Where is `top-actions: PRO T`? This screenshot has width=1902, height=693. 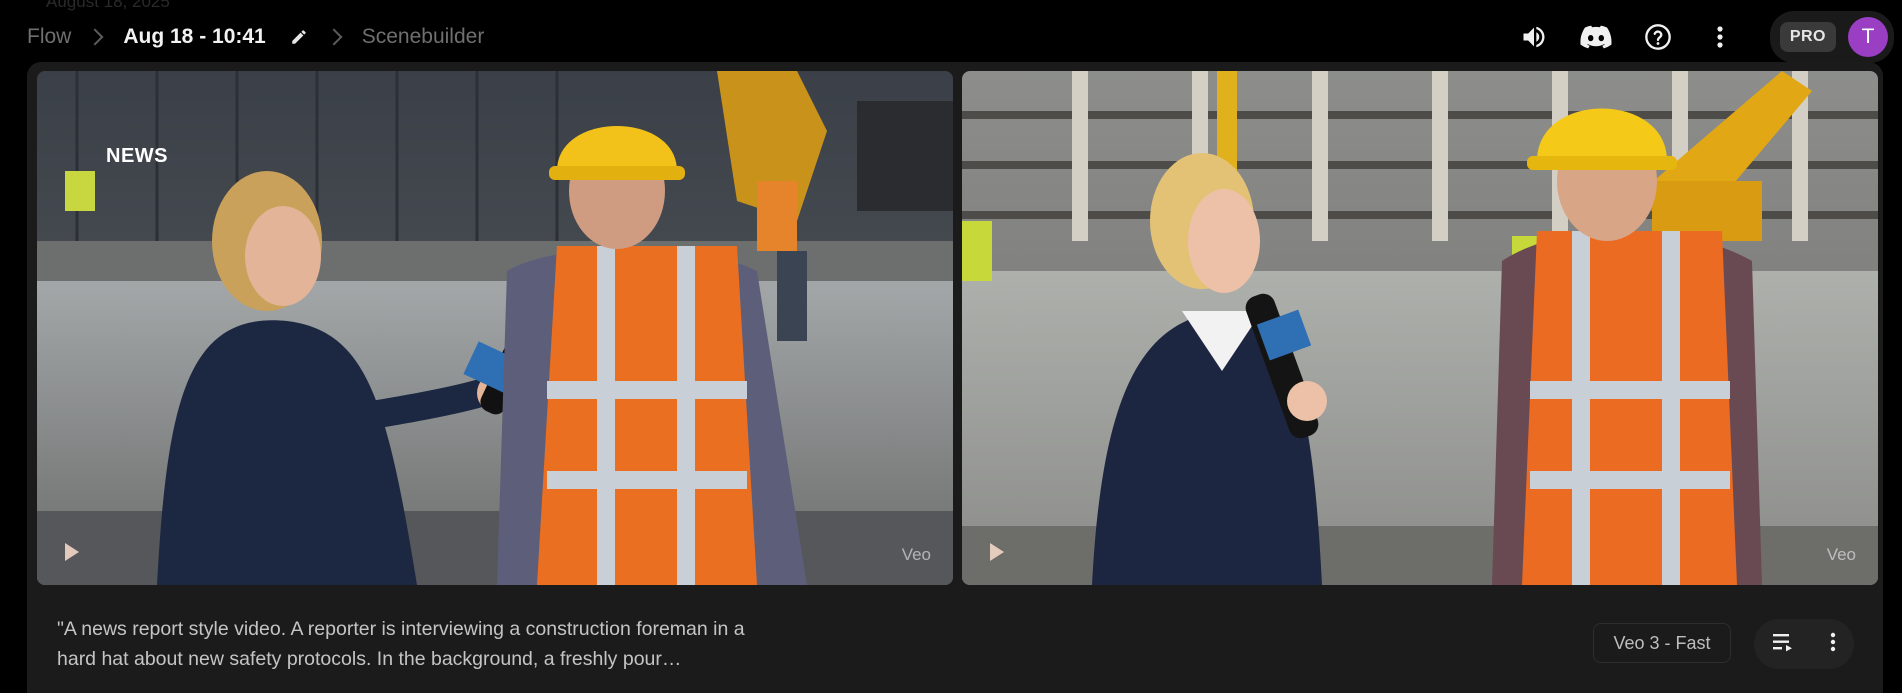 top-actions: PRO T is located at coordinates (1697, 37).